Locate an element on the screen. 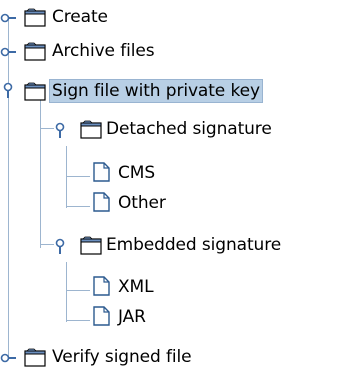  tree-node-label: XML is located at coordinates (136, 287).